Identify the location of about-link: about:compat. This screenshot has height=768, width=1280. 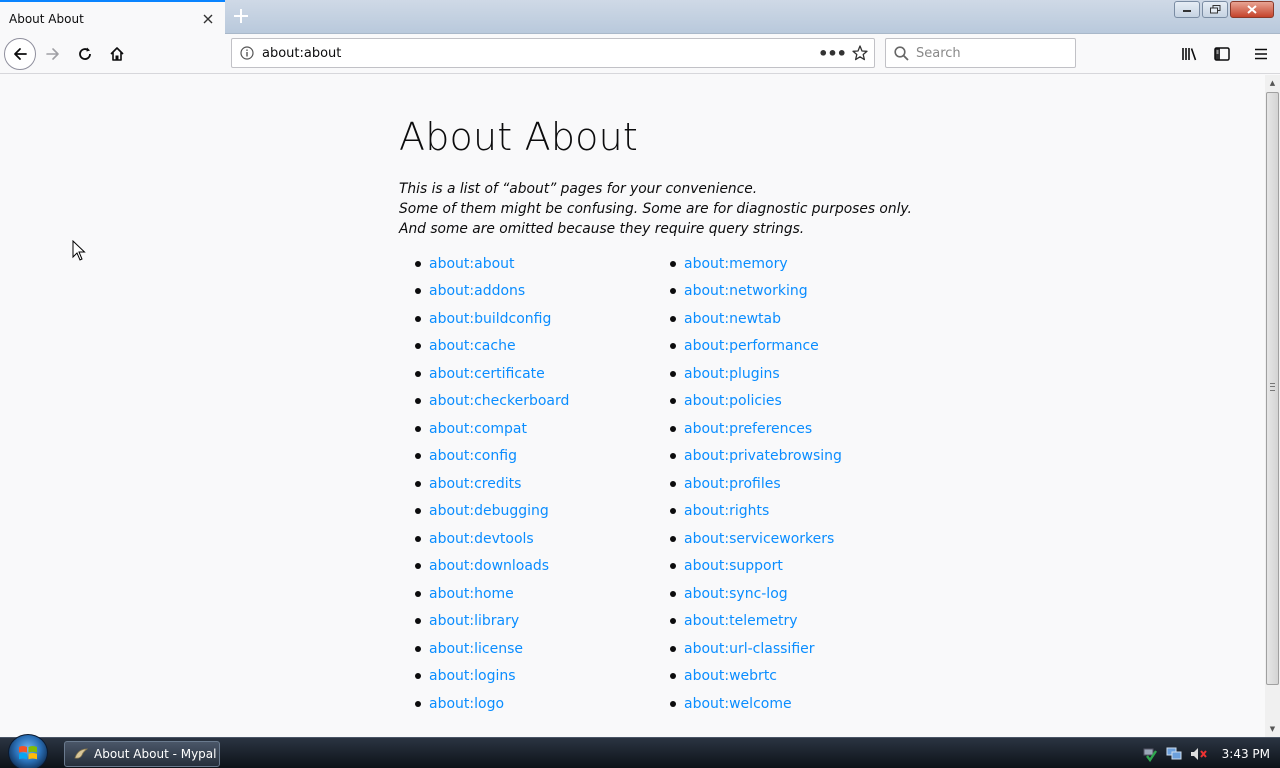
(478, 429).